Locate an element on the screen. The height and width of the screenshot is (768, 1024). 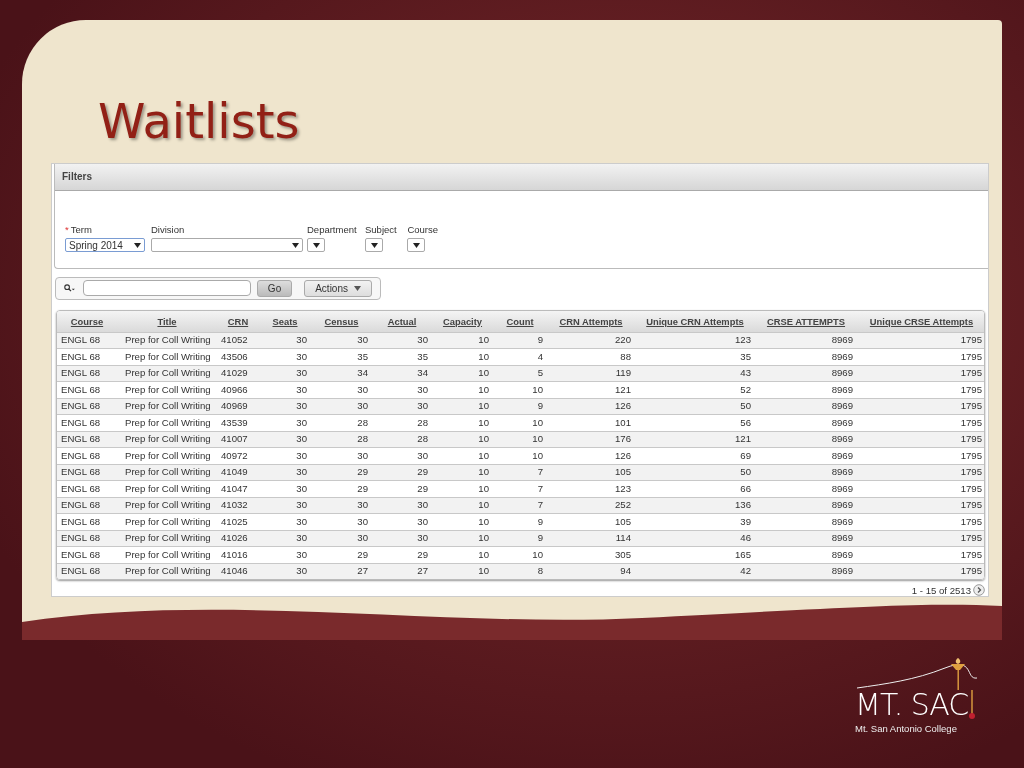
logo-subtitle: Mt. San Antonio College is located at coordinates (906, 728).